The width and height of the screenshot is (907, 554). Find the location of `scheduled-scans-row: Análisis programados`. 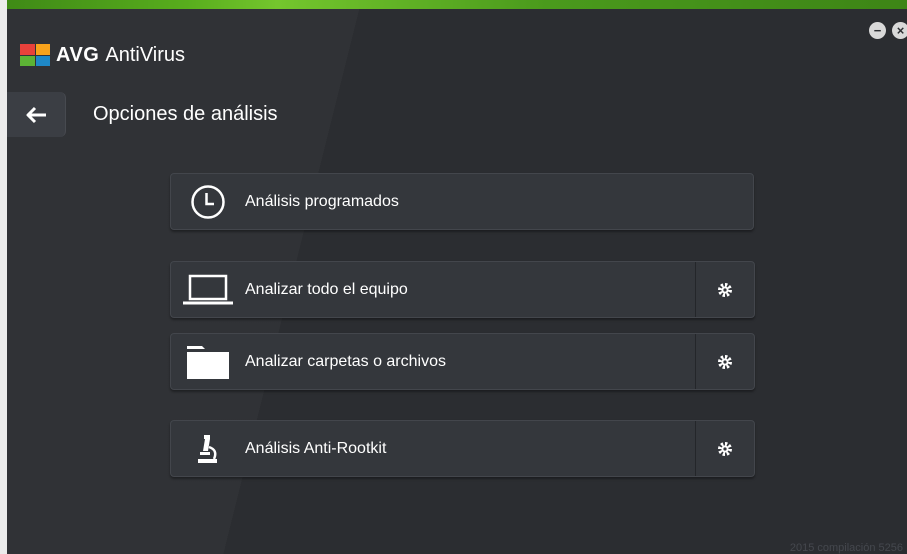

scheduled-scans-row: Análisis programados is located at coordinates (462, 201).